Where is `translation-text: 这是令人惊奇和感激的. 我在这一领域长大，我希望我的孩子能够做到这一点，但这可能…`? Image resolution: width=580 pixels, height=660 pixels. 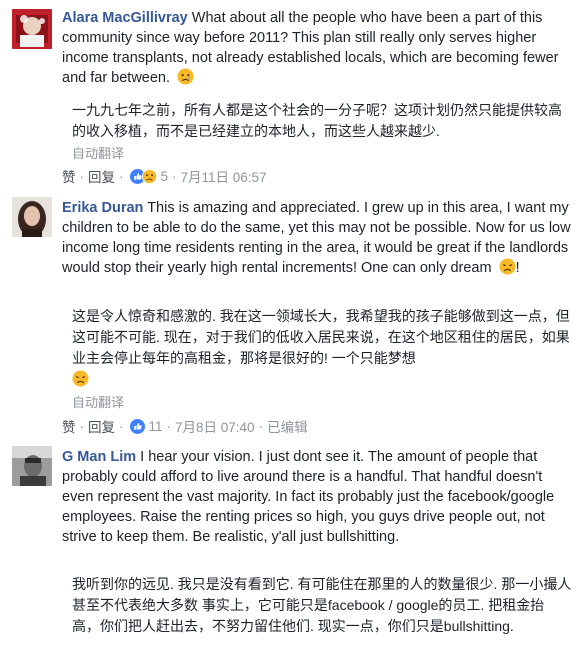
translation-text: 这是令人惊奇和感激的. 我在这一领域长大，我希望我的孩子能够做到这一点，但这可能… is located at coordinates (322, 349).